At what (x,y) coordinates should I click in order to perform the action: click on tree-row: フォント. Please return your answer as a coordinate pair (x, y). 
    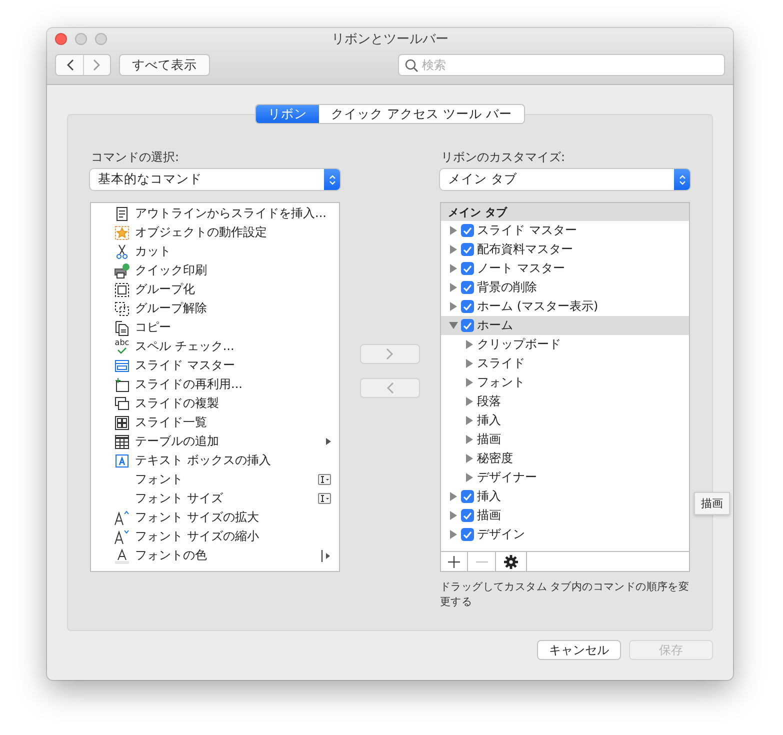
    Looking at the image, I should click on (565, 382).